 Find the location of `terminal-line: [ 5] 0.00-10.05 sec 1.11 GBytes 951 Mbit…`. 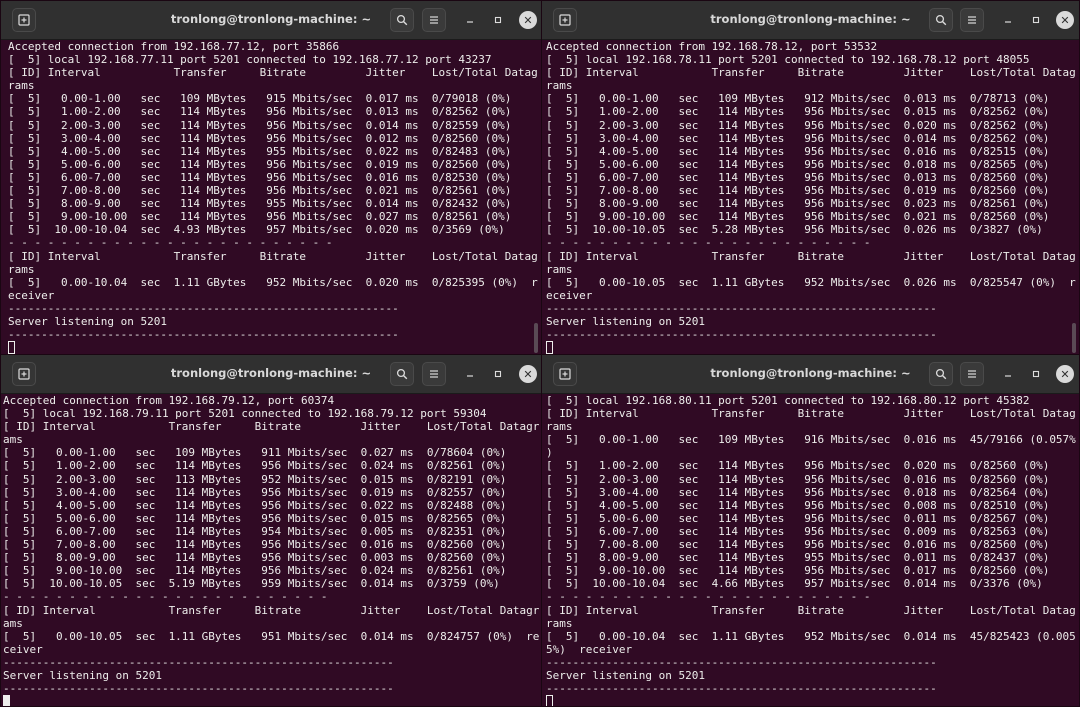

terminal-line: [ 5] 0.00-10.05 sec 1.11 GBytes 951 Mbit… is located at coordinates (271, 636).